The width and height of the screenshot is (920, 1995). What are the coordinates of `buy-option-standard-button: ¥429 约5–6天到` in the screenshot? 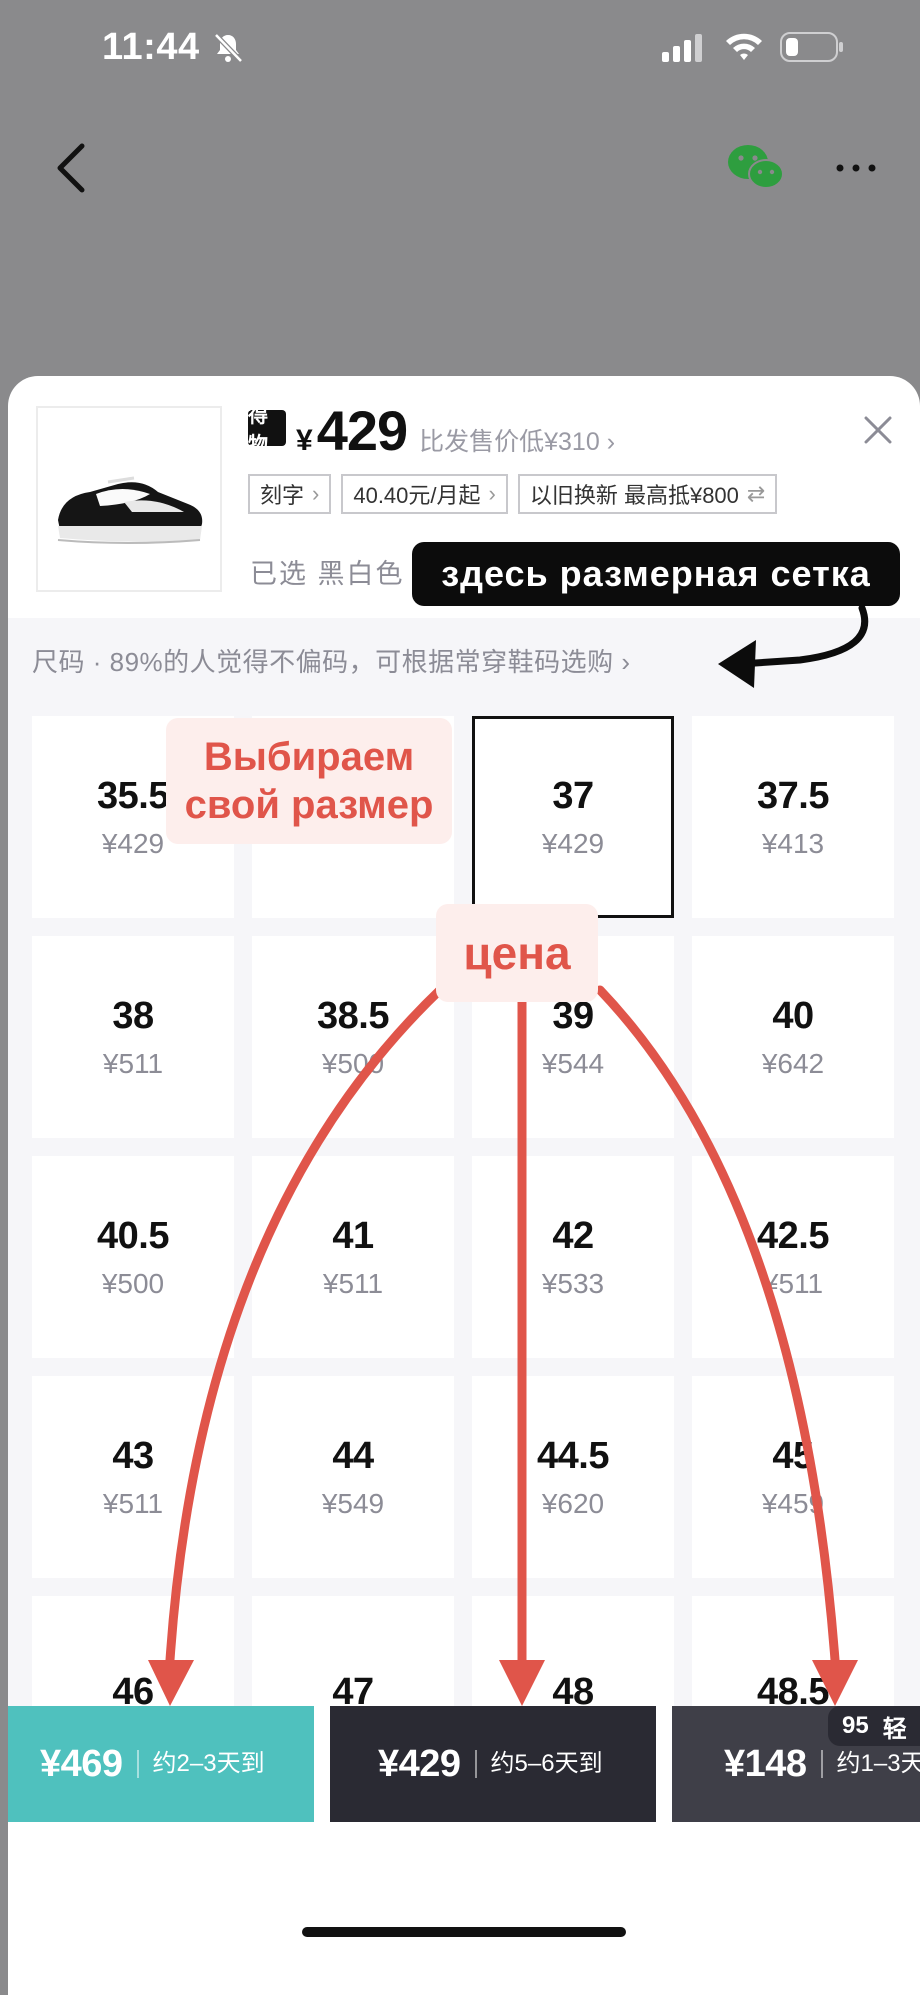 It's located at (493, 1764).